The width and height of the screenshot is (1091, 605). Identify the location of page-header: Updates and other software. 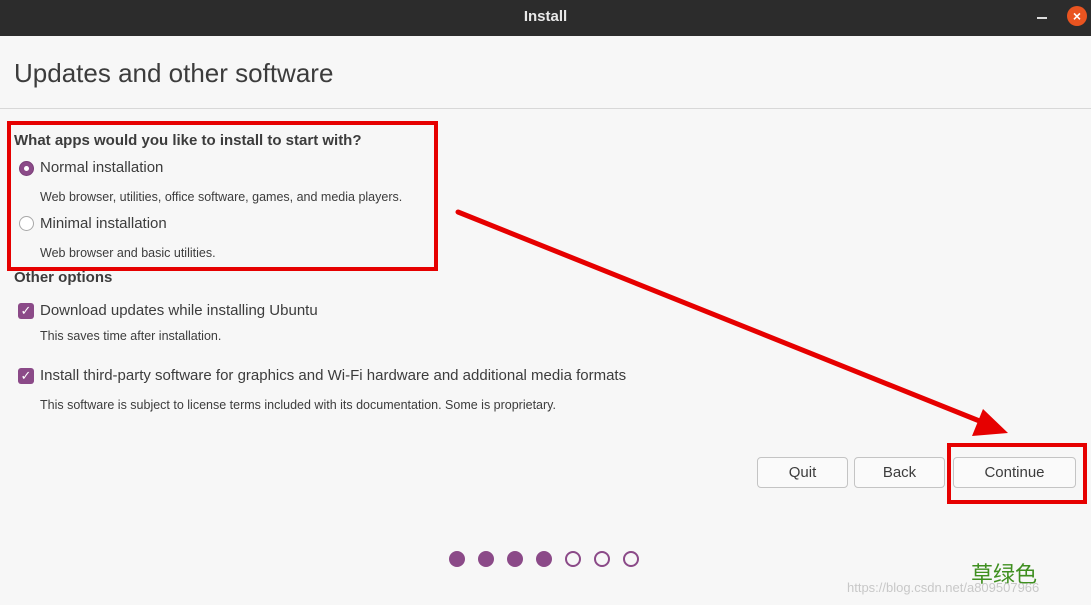
(545, 72).